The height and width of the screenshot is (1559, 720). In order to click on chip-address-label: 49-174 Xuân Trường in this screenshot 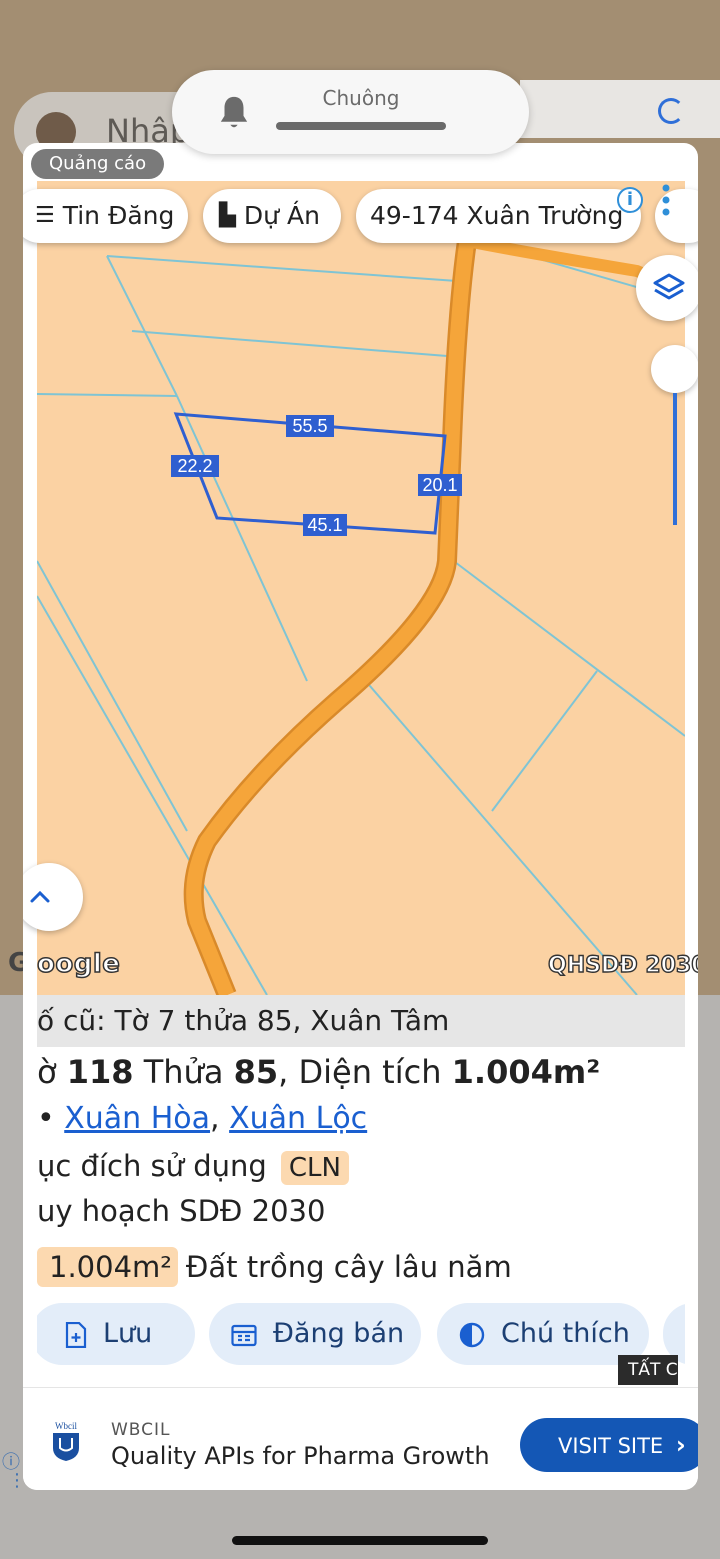, I will do `click(497, 215)`.